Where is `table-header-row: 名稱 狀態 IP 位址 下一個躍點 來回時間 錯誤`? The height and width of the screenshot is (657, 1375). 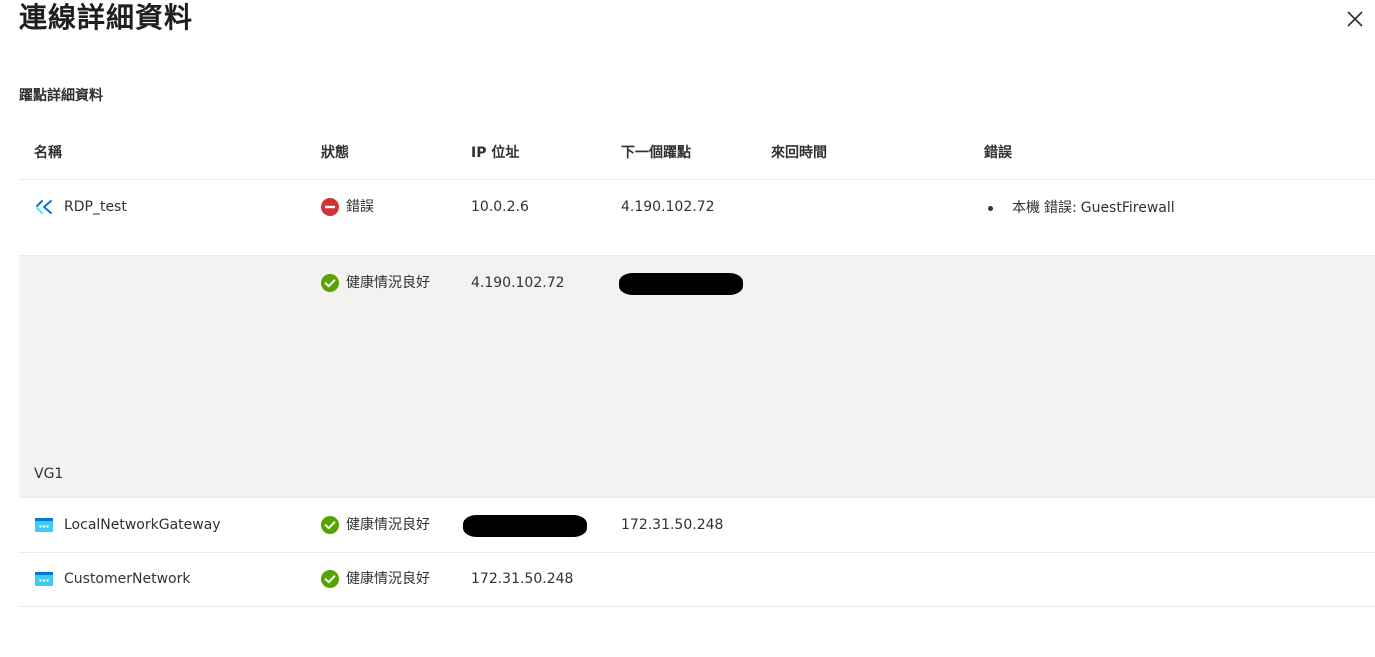 table-header-row: 名稱 狀態 IP 位址 下一個躍點 來回時間 錯誤 is located at coordinates (697, 153).